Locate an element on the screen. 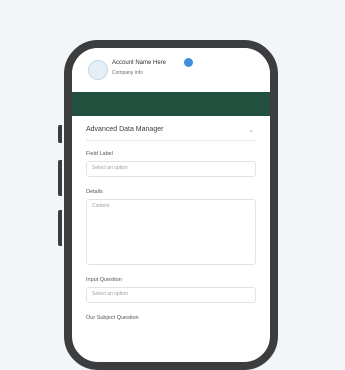 The image size is (345, 370). profile-subtitle: Company info is located at coordinates (127, 73).